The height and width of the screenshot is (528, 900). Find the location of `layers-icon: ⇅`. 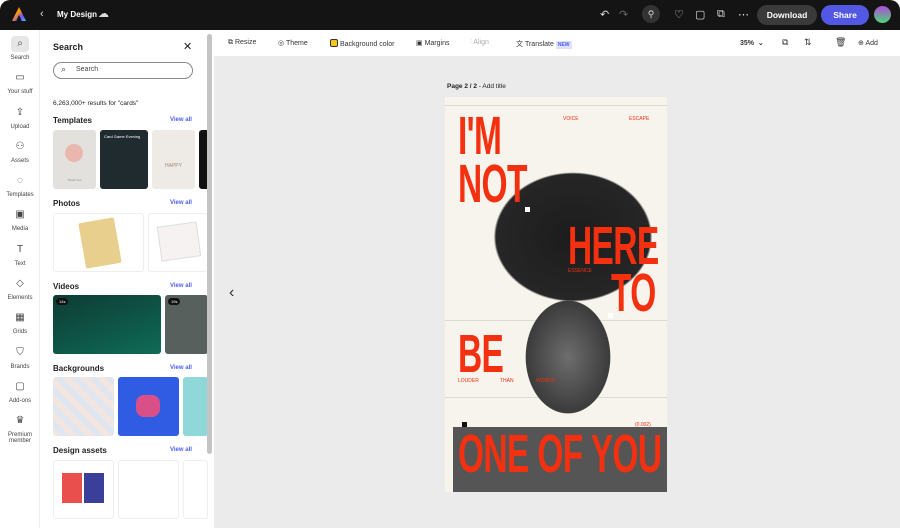

layers-icon: ⇅ is located at coordinates (808, 42).